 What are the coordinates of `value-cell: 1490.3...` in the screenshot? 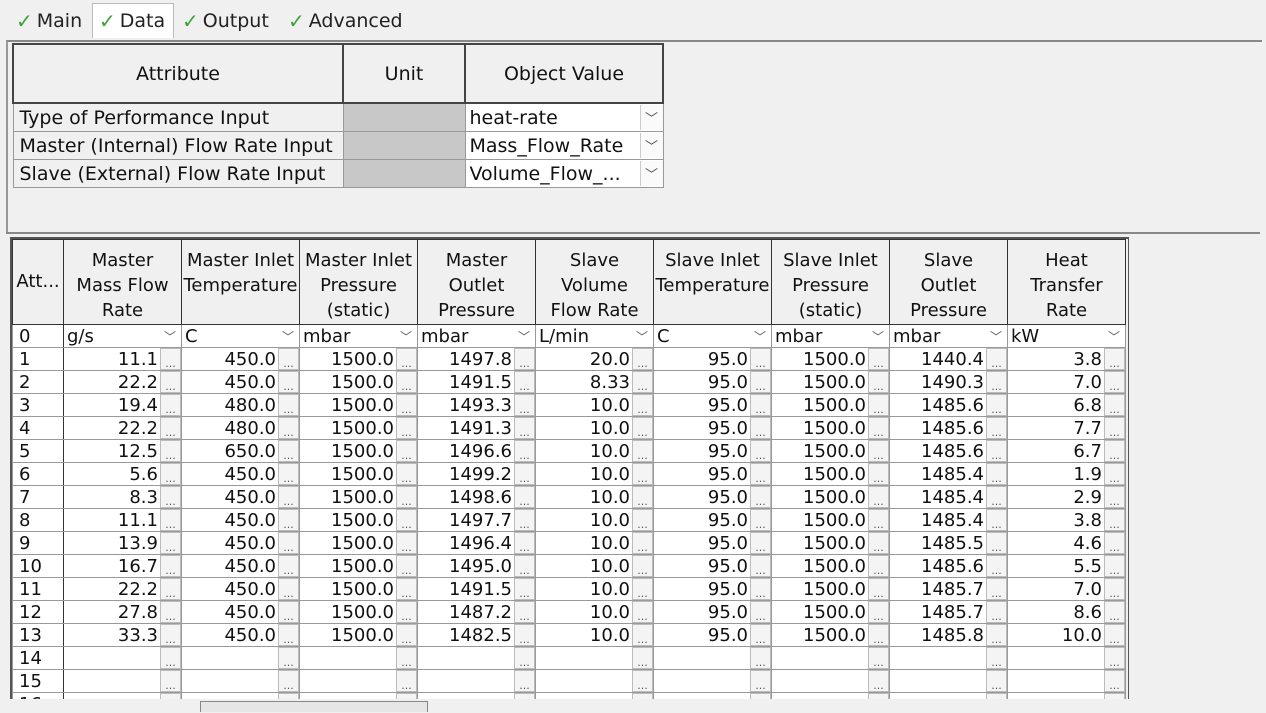 It's located at (948, 382).